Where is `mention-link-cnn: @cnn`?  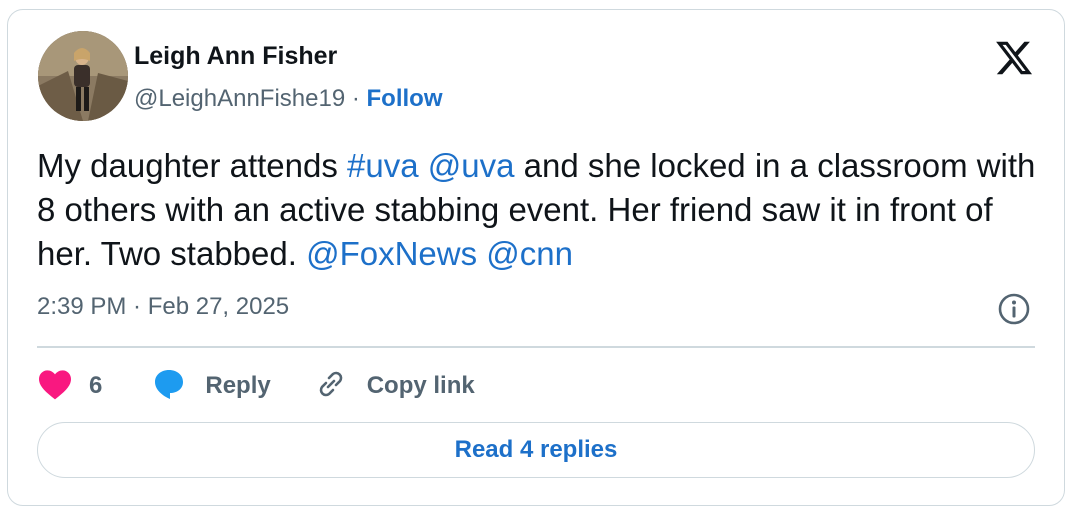
mention-link-cnn: @cnn is located at coordinates (529, 253).